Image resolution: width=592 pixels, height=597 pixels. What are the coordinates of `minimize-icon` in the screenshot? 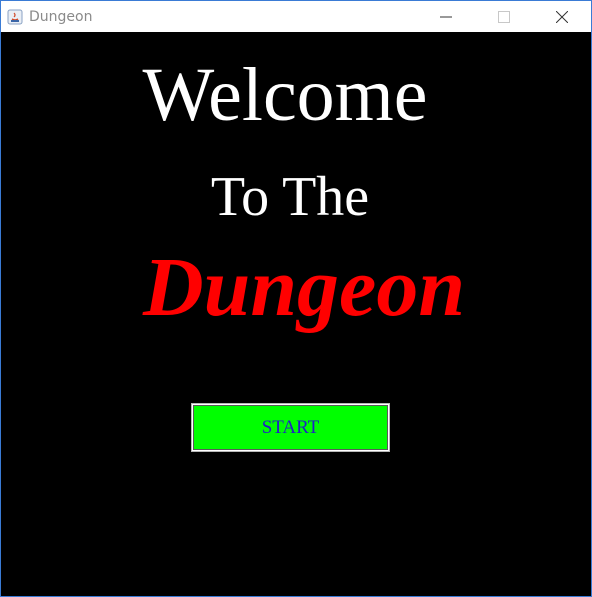 It's located at (446, 16).